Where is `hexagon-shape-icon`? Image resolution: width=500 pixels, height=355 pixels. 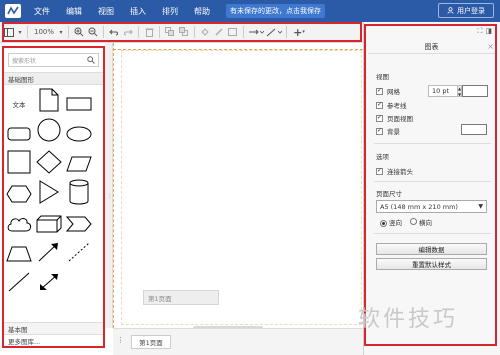
hexagon-shape-icon is located at coordinates (19, 194).